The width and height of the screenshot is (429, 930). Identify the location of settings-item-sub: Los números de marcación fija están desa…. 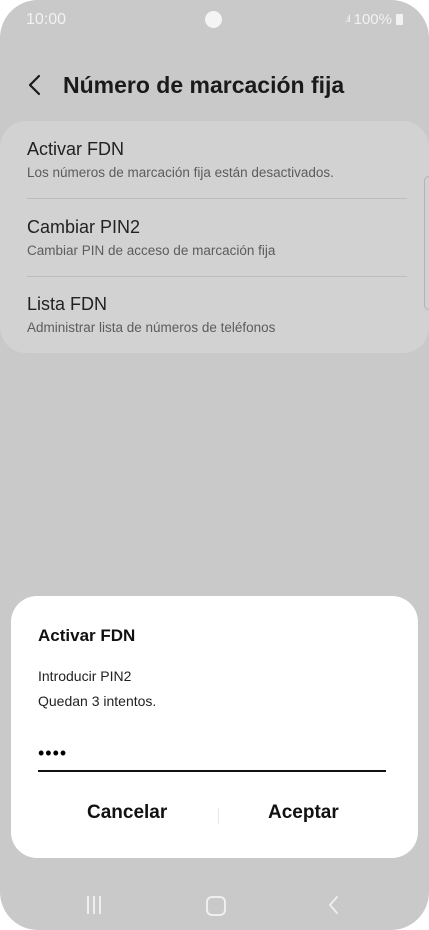
(180, 172).